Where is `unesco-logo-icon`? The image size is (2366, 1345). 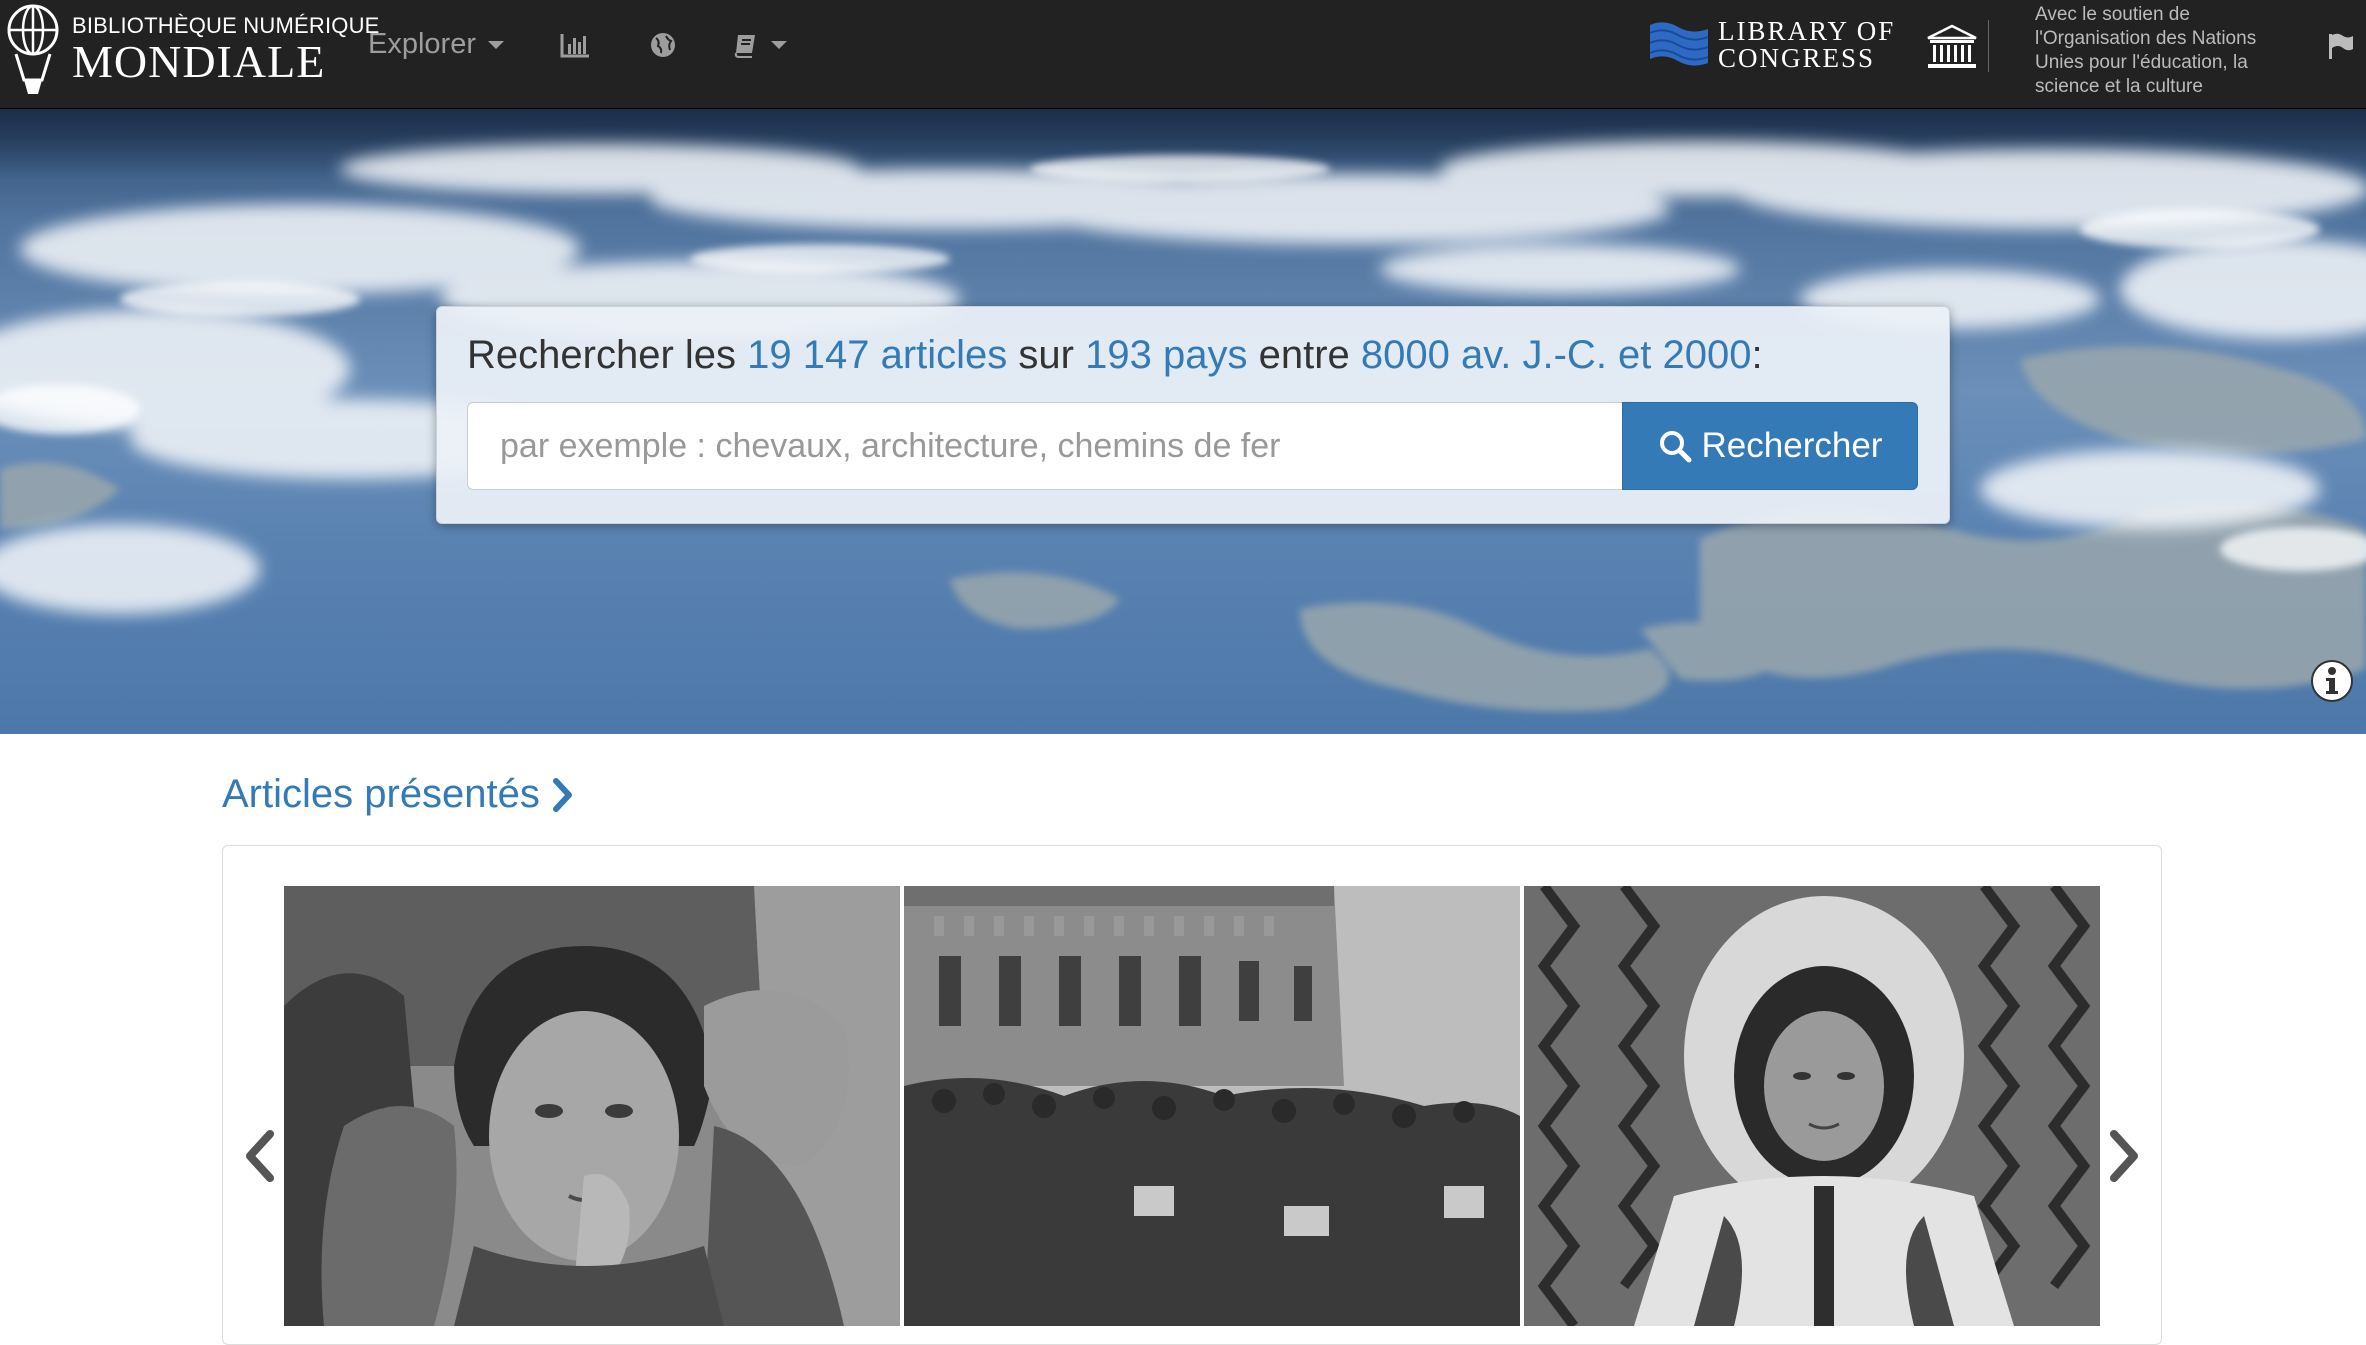 unesco-logo-icon is located at coordinates (1952, 50).